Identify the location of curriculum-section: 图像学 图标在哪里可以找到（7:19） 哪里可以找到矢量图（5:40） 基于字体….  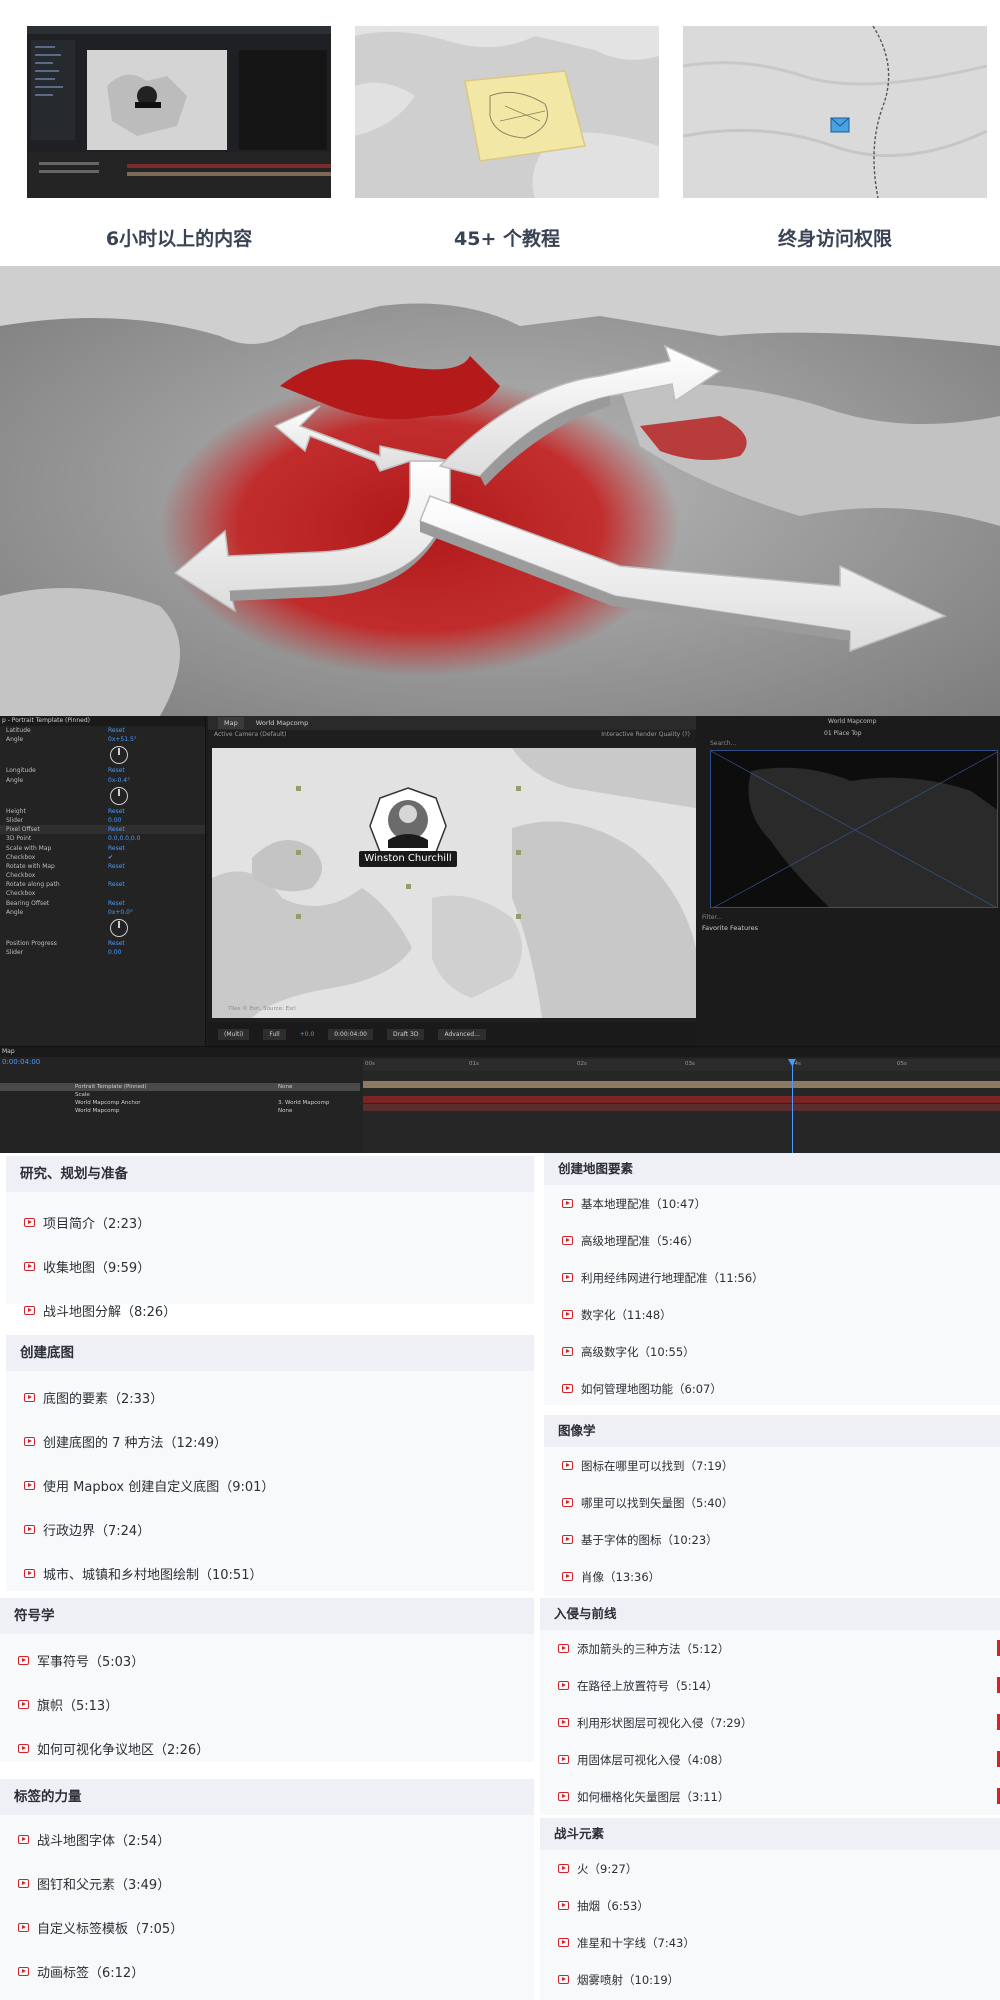
(772, 1505).